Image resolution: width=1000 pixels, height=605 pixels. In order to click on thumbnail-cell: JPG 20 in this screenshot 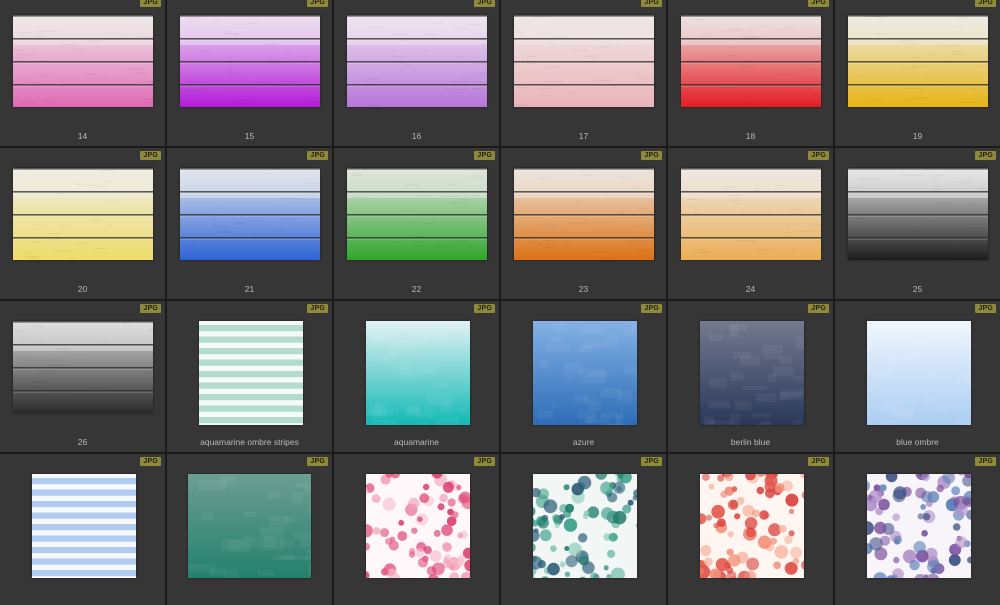, I will do `click(82, 223)`.